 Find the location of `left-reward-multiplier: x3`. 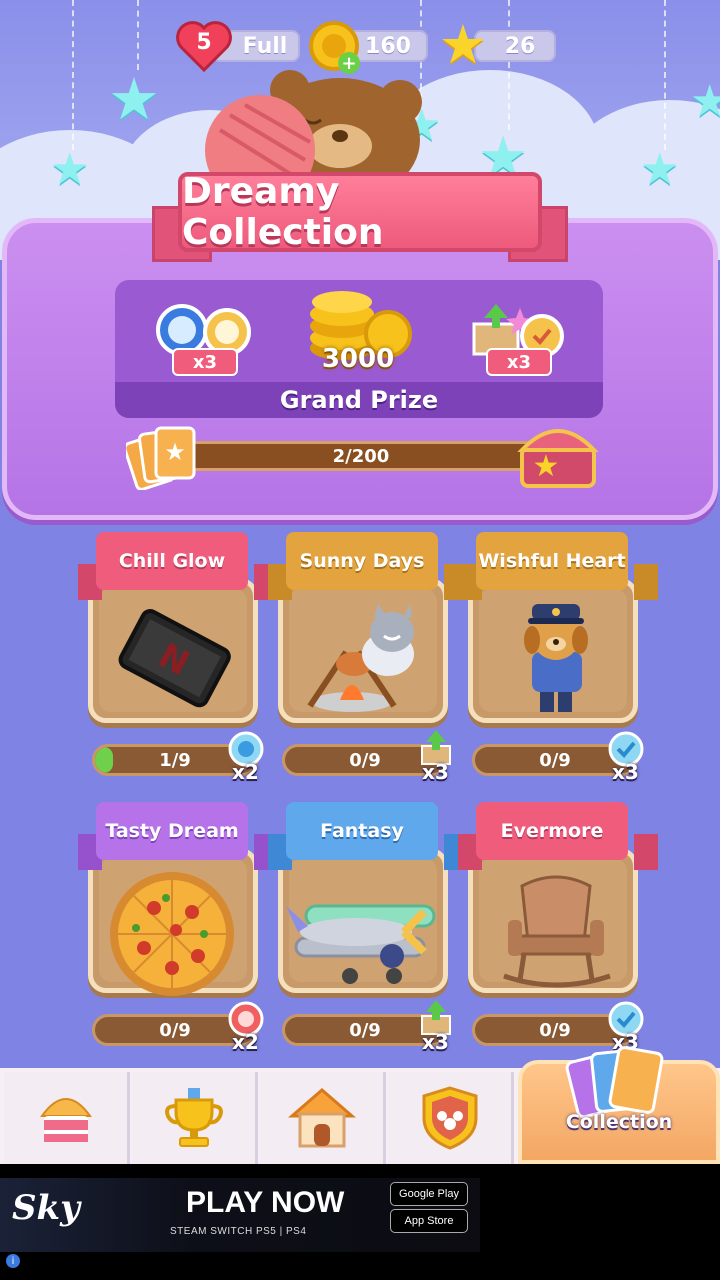

left-reward-multiplier: x3 is located at coordinates (205, 362).